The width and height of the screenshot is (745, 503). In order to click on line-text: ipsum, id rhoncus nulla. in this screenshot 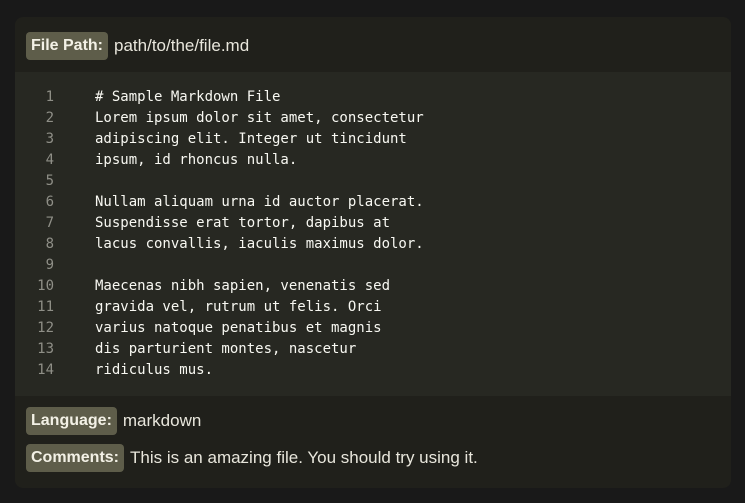, I will do `click(196, 160)`.